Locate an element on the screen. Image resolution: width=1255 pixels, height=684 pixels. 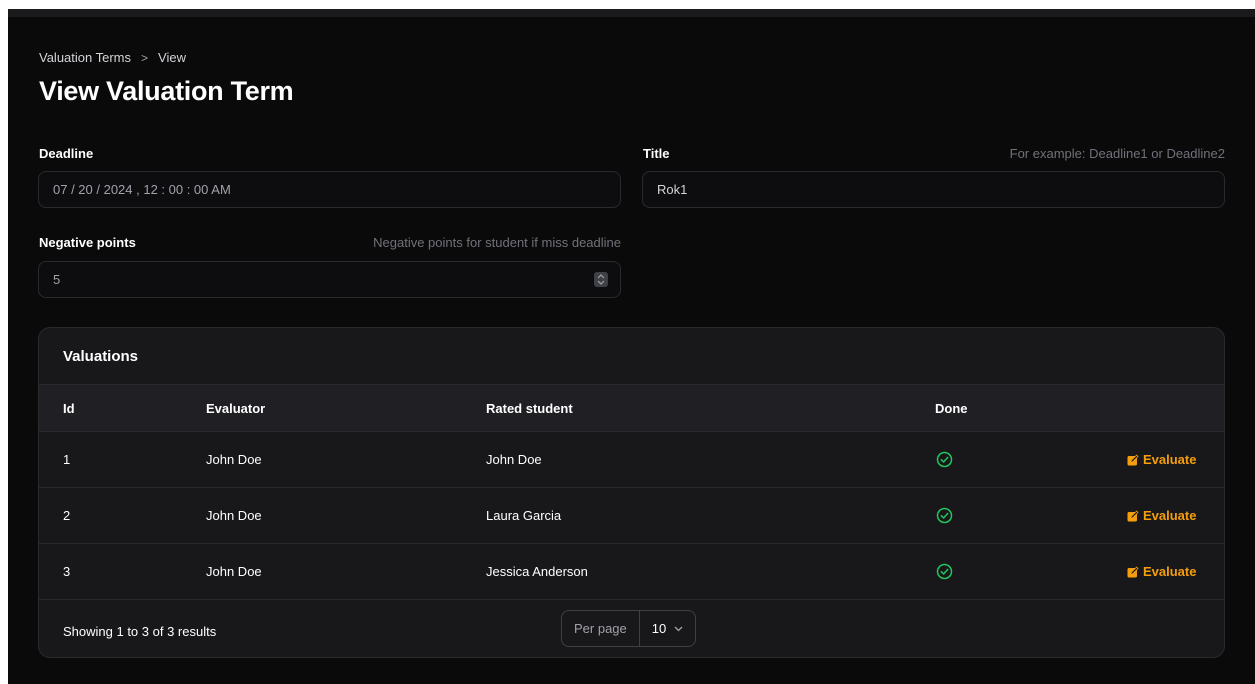
title-value: Rok1 is located at coordinates (672, 189).